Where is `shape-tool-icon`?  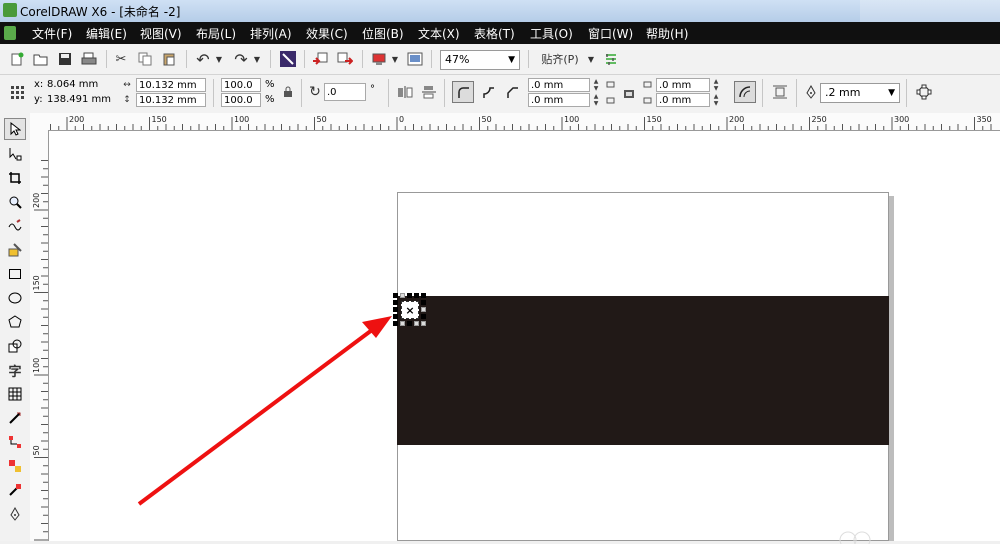 shape-tool-icon is located at coordinates (15, 154).